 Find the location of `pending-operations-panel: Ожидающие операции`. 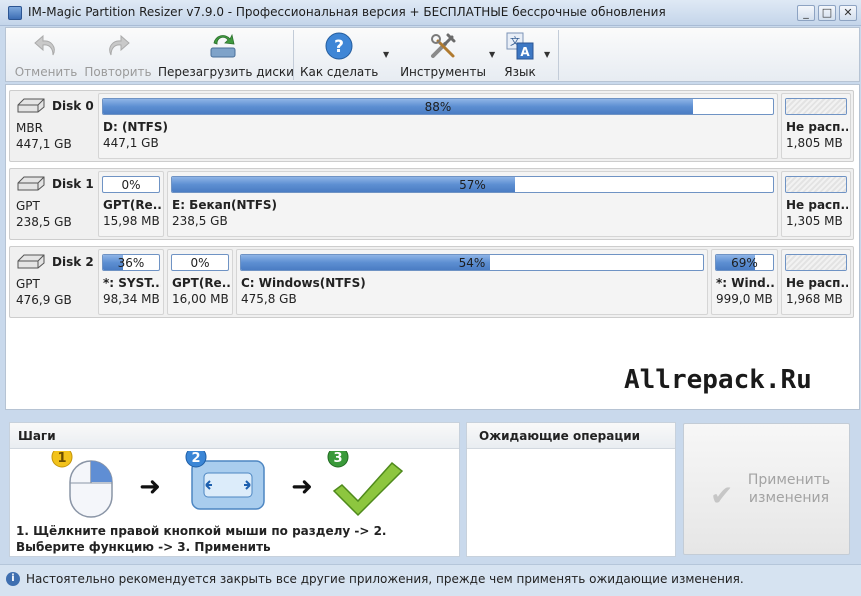

pending-operations-panel: Ожидающие операции is located at coordinates (571, 489).